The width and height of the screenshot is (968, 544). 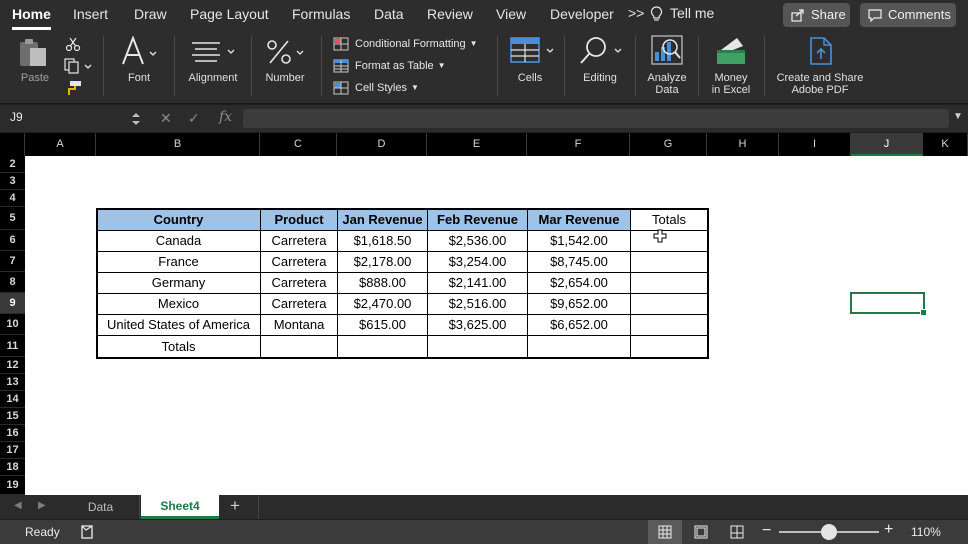 What do you see at coordinates (477, 283) in the screenshot?
I see `table-cell: $2,141.00` at bounding box center [477, 283].